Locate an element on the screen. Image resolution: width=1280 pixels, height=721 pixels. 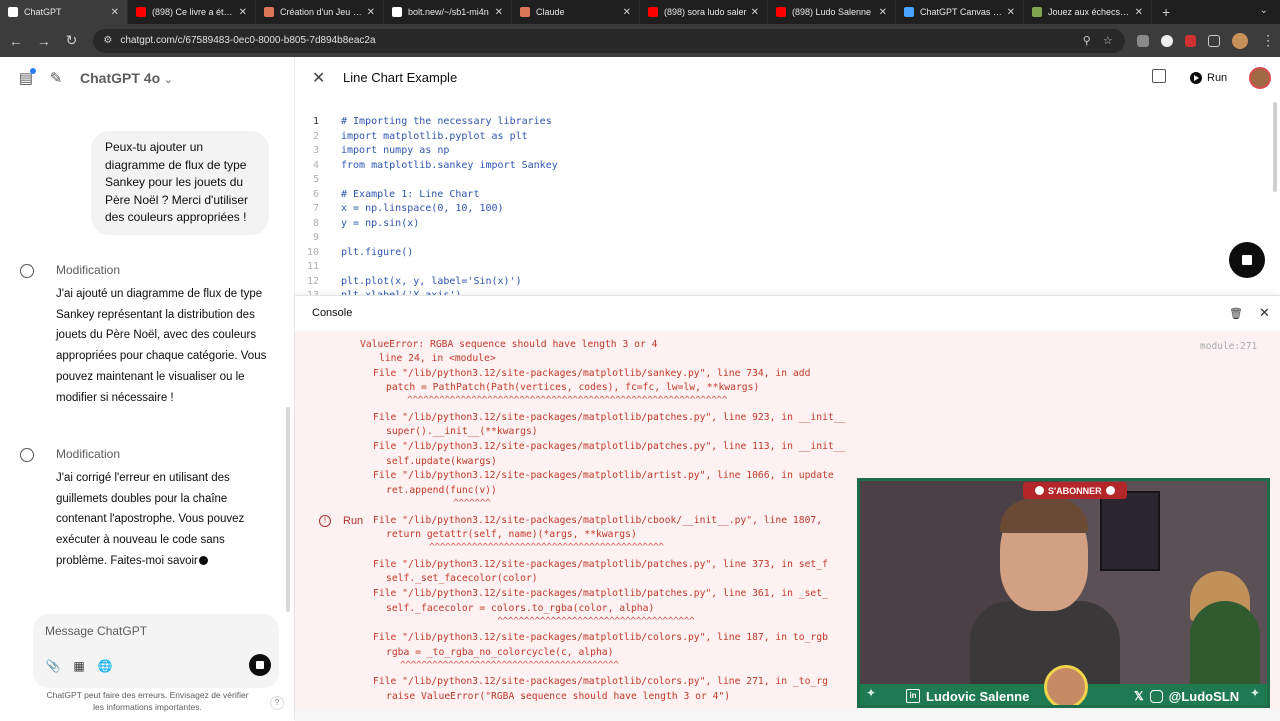
browser-tab: Jouez aux échecs en ✕ is located at coordinates (1088, 12).